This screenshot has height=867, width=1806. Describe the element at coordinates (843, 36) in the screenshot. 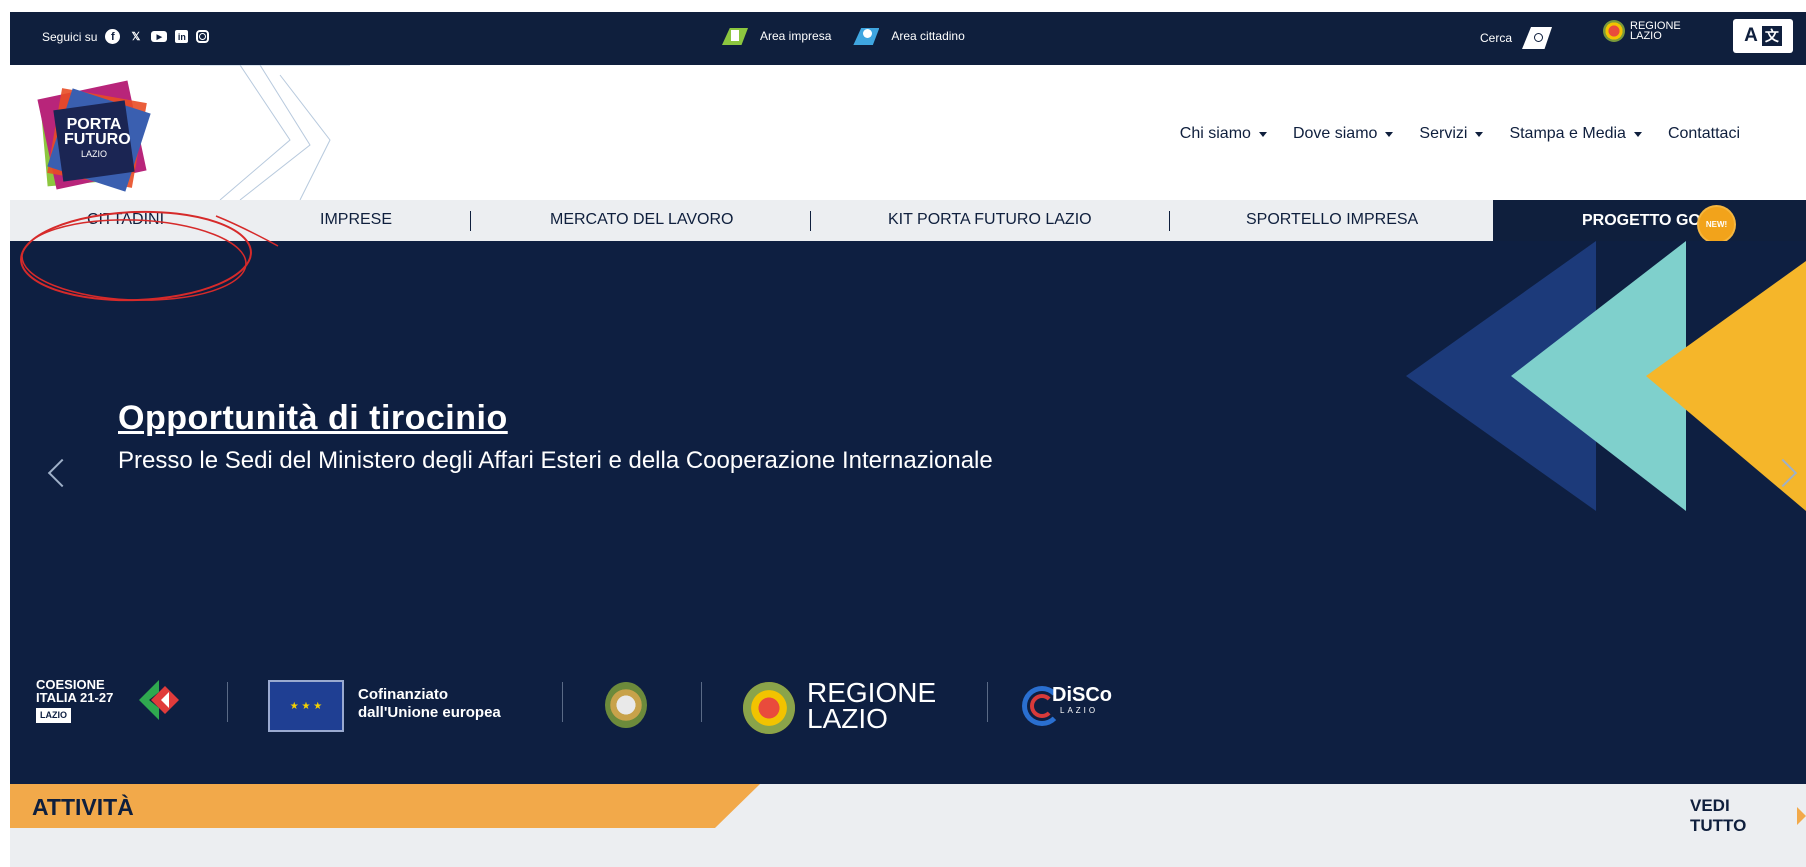

I see `area-links: Area impresa Area cittadino` at that location.